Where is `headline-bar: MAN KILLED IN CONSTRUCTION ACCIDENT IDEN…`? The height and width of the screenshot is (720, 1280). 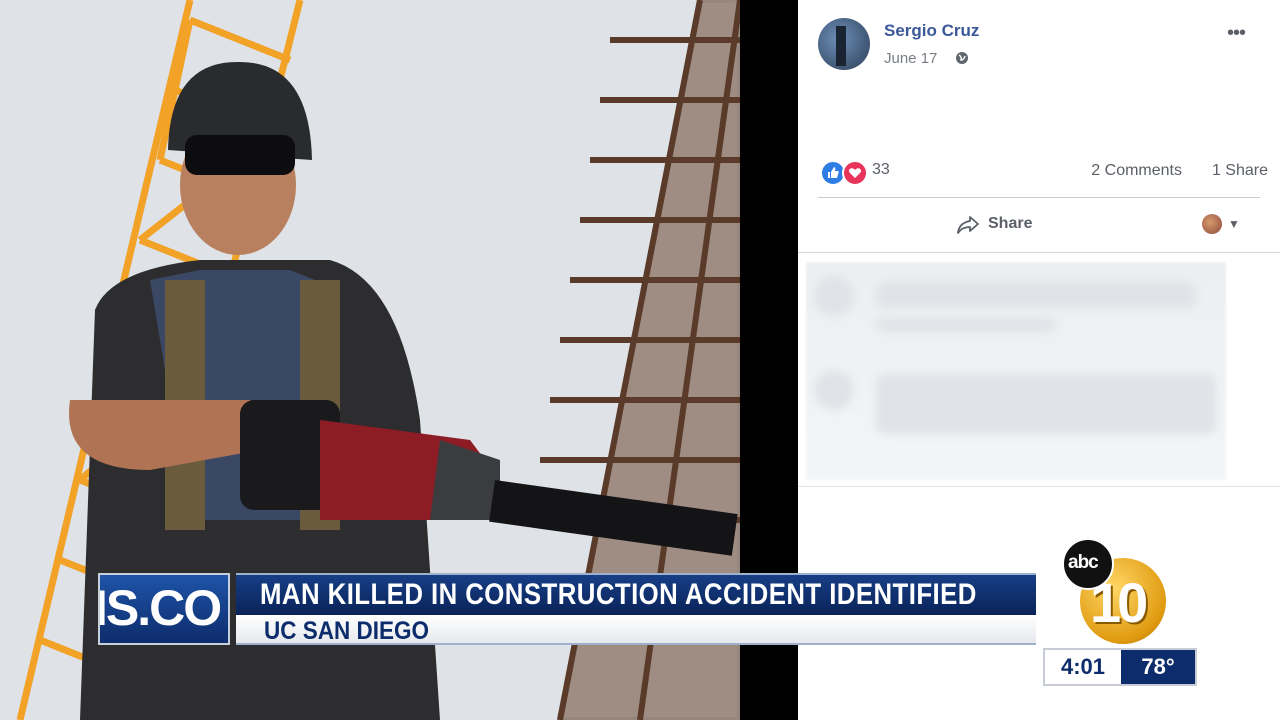 headline-bar: MAN KILLED IN CONSTRUCTION ACCIDENT IDEN… is located at coordinates (636, 594).